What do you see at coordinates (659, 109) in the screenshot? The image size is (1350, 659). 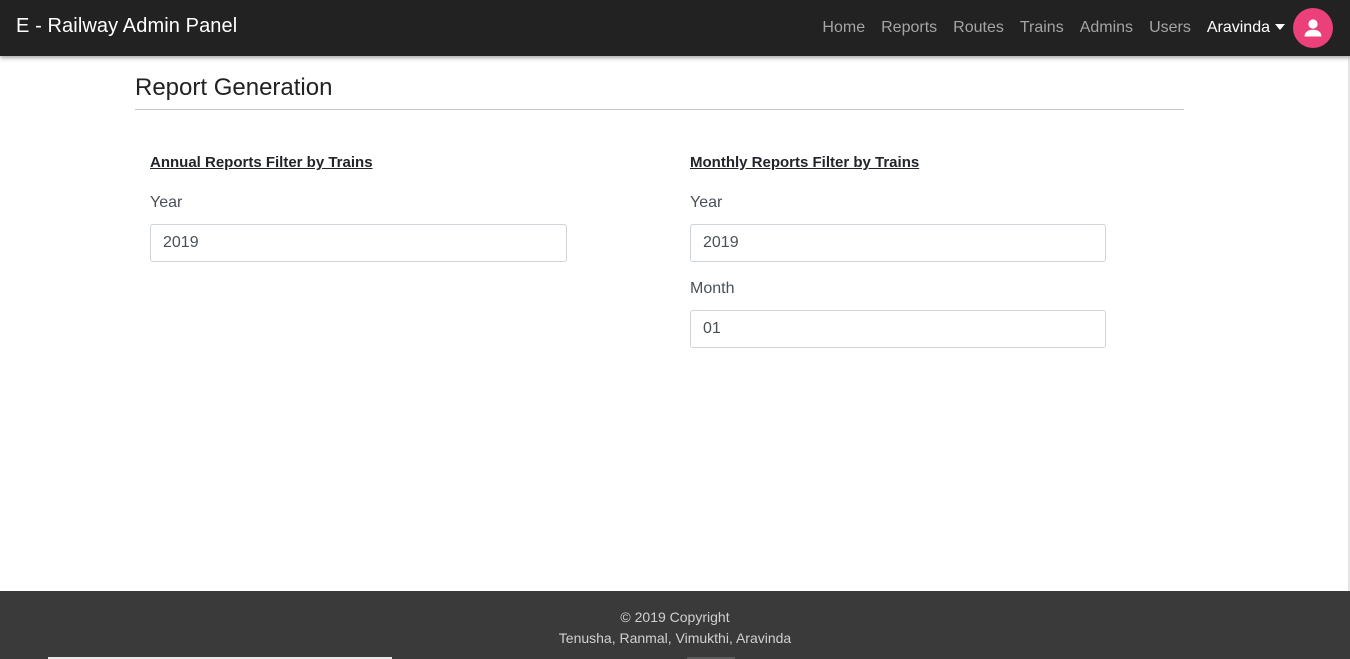 I see `title-divider` at bounding box center [659, 109].